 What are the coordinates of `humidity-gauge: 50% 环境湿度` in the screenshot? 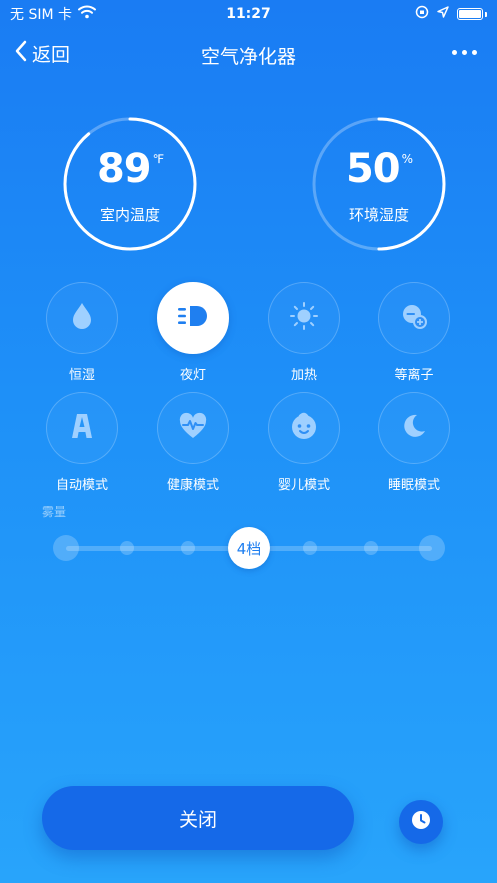 It's located at (379, 184).